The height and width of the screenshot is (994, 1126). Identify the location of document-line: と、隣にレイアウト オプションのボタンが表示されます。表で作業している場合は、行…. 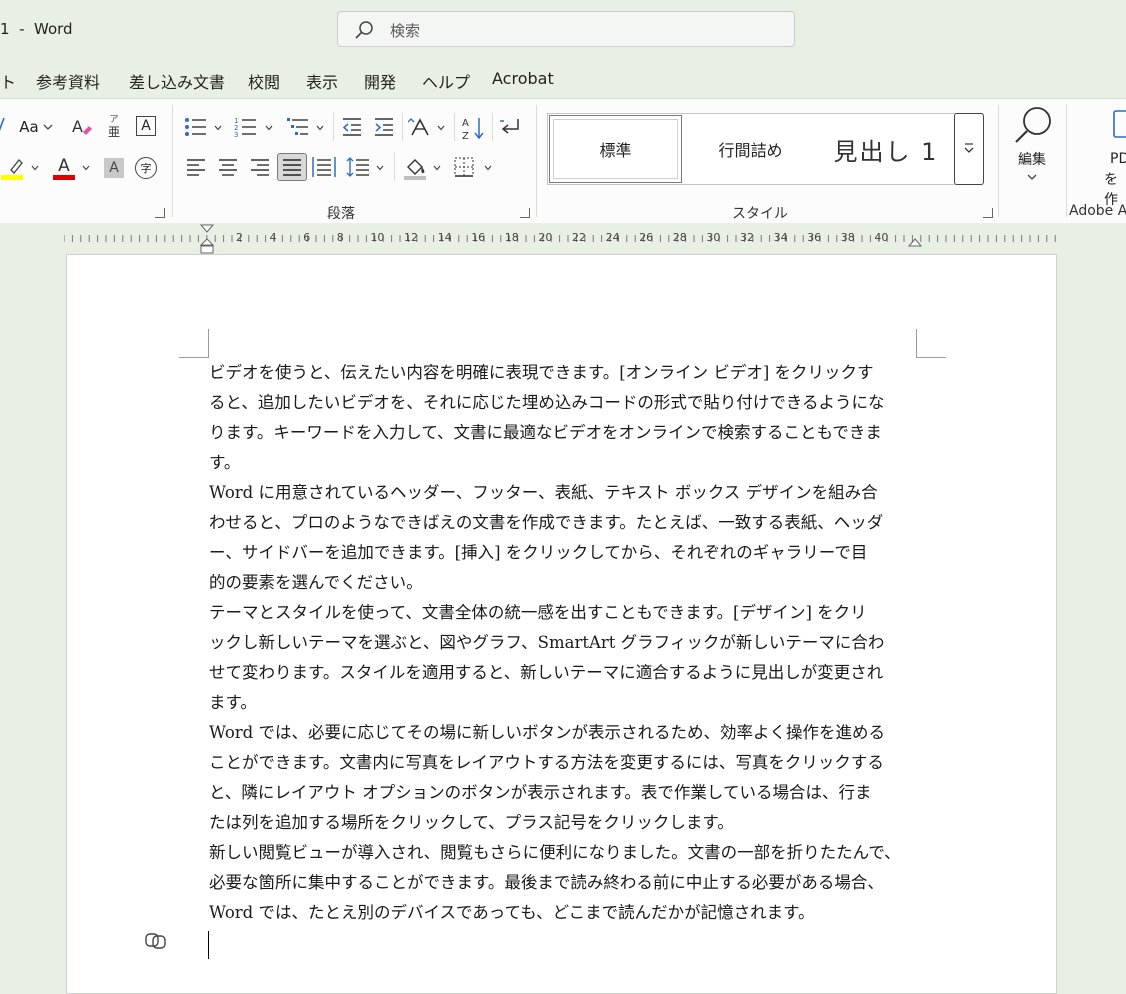
(569, 793).